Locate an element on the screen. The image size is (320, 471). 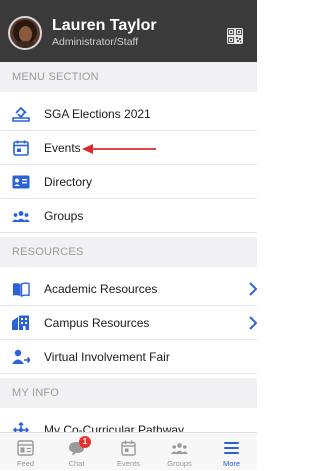
tab-more: More is located at coordinates (231, 452).